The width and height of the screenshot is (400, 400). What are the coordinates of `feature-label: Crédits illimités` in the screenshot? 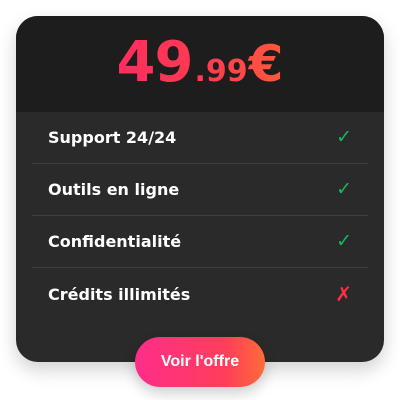 It's located at (119, 294).